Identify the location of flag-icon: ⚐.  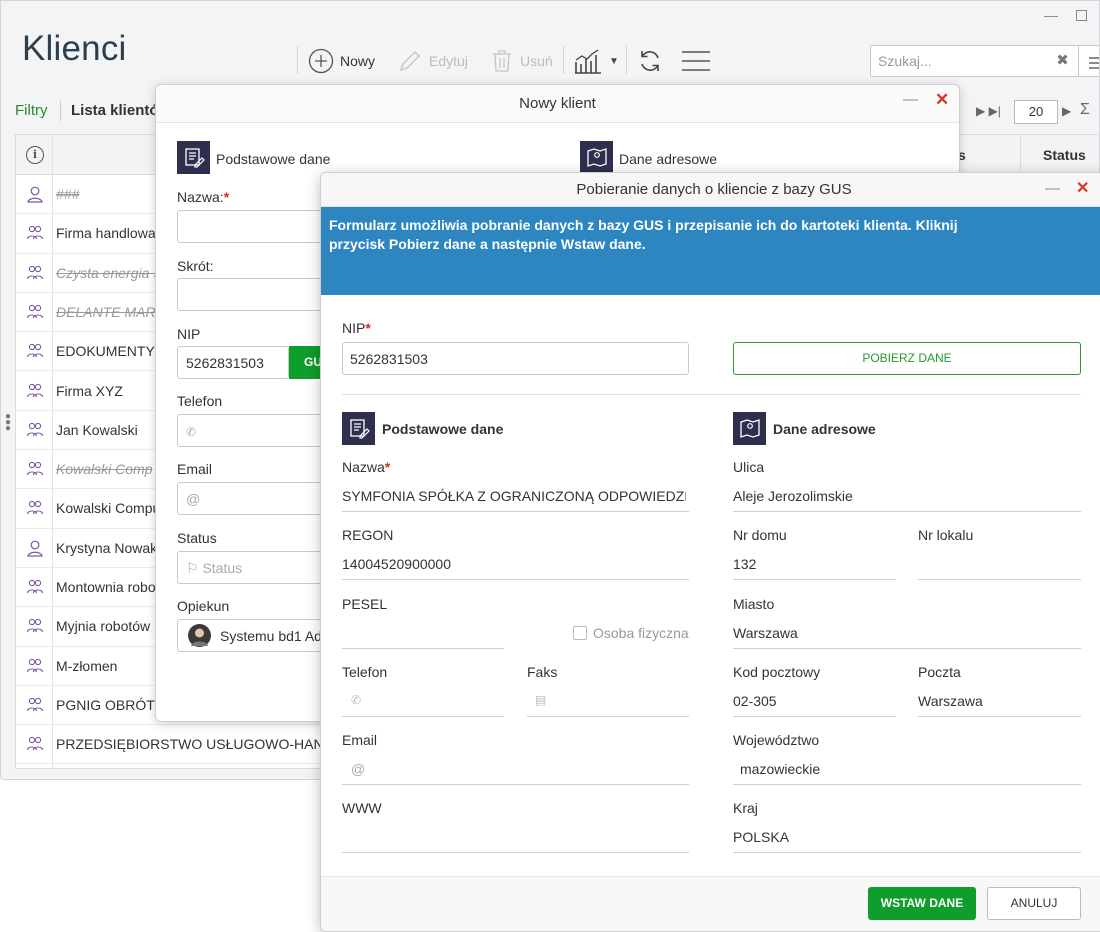
(192, 568).